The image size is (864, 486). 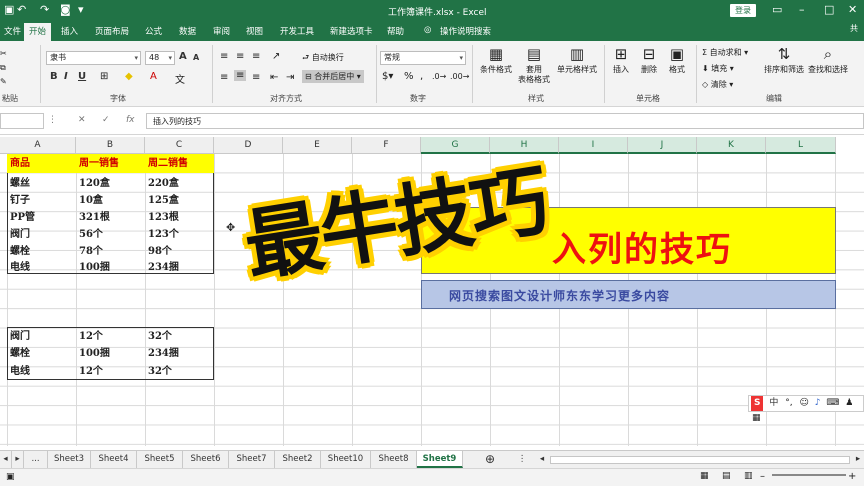 I want to click on table1-header-tuesday: 周二销售, so click(x=179, y=163).